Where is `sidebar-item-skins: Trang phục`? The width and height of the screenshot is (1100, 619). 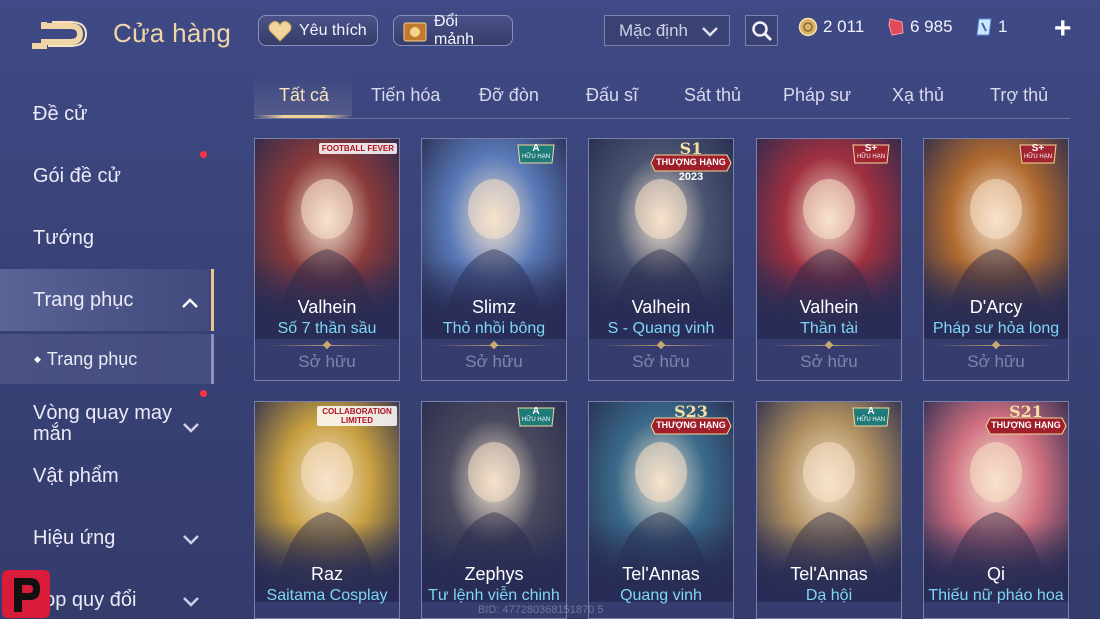 sidebar-item-skins: Trang phục is located at coordinates (107, 300).